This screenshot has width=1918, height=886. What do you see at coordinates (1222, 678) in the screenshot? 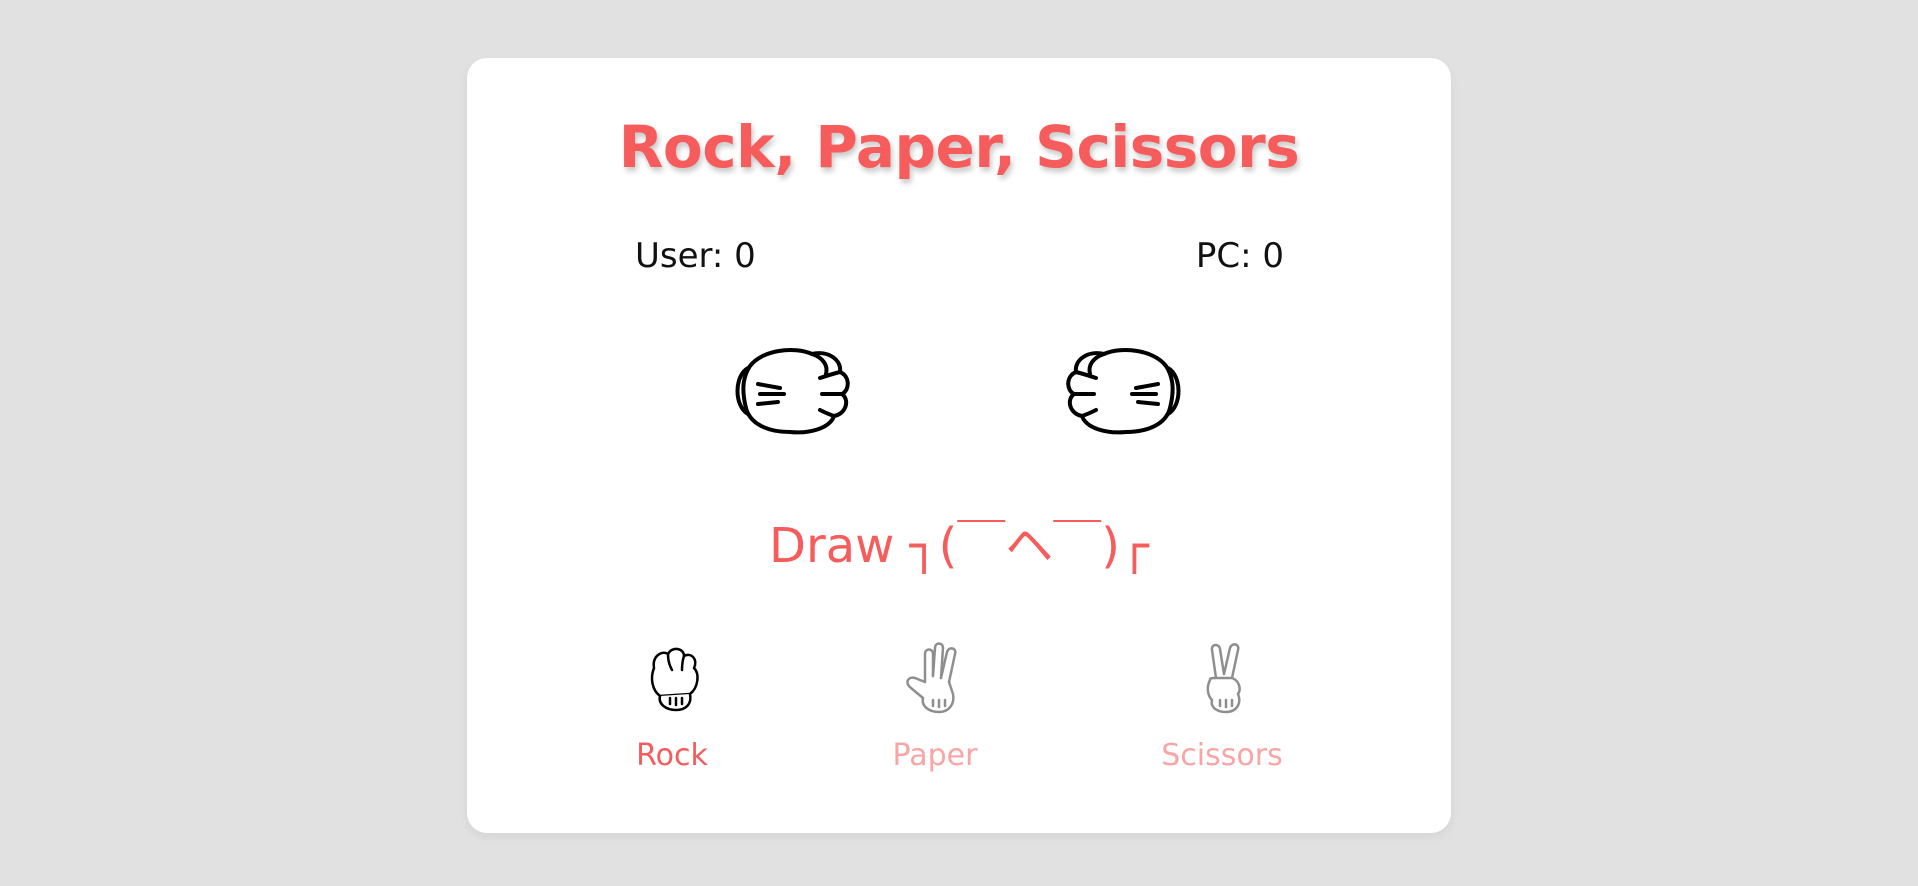
I see `scissors-hand-icon` at bounding box center [1222, 678].